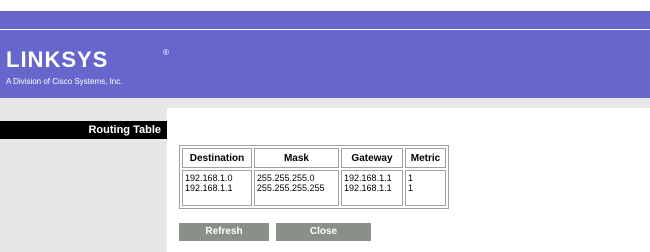 The height and width of the screenshot is (252, 650). Describe the element at coordinates (290, 188) in the screenshot. I see `mask-value: 255.255.255.255` at that location.